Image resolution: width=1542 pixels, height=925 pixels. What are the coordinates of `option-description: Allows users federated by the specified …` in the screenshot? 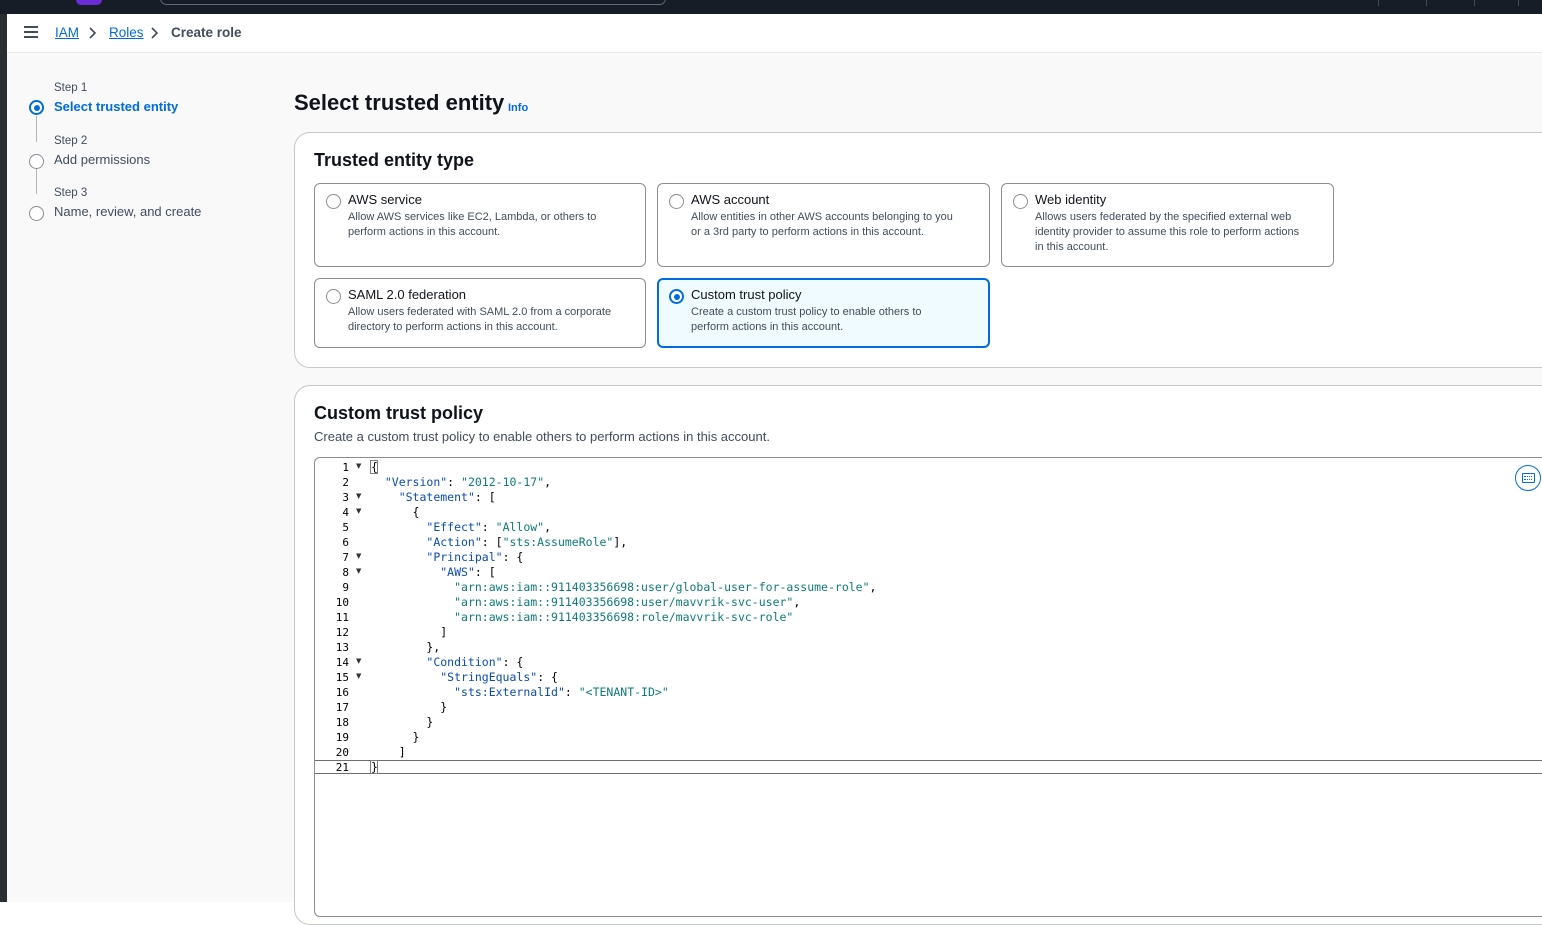 It's located at (1167, 232).